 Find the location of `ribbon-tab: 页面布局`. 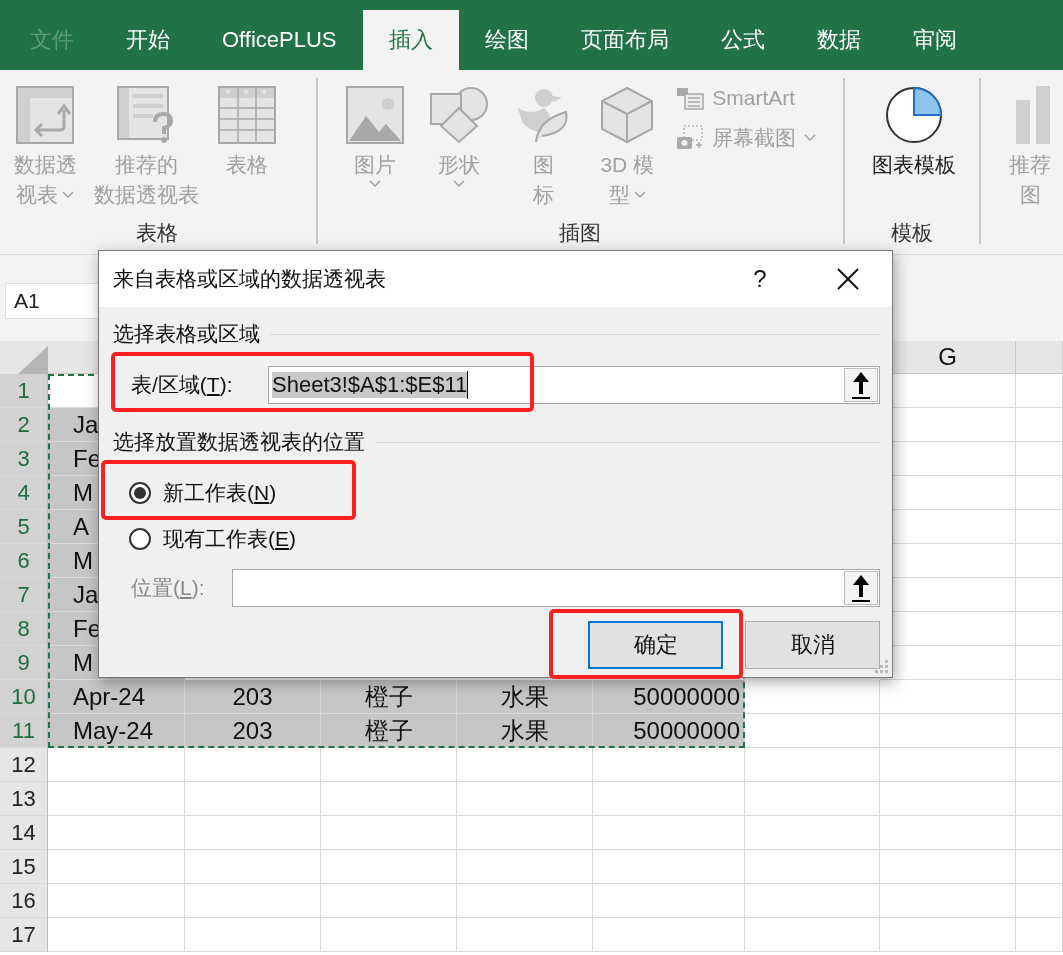

ribbon-tab: 页面布局 is located at coordinates (624, 40).